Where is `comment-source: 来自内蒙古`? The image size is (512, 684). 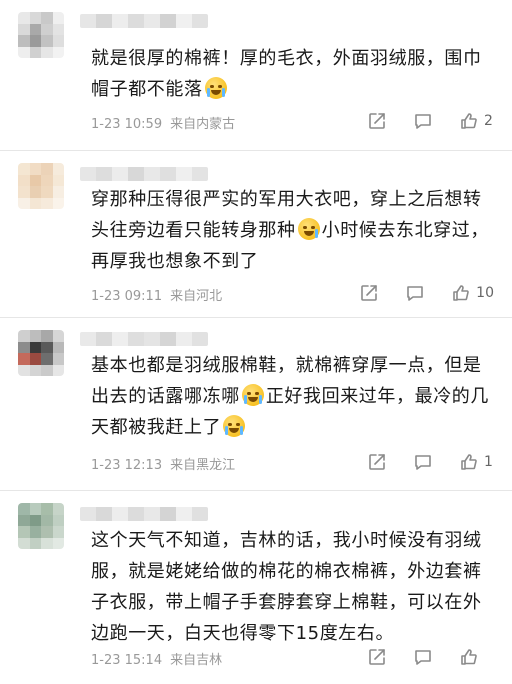 comment-source: 来自内蒙古 is located at coordinates (203, 124).